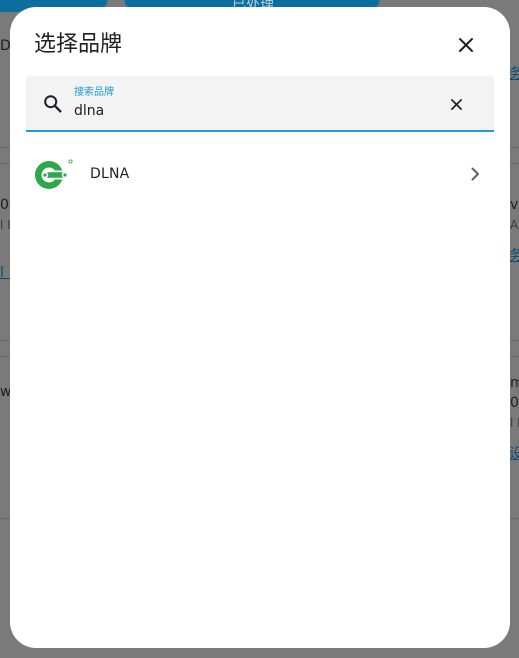 The height and width of the screenshot is (658, 519). I want to click on background-fragment: l I, so click(514, 423).